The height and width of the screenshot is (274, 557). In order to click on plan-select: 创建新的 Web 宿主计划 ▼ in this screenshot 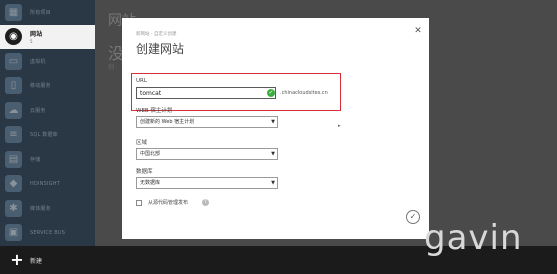, I will do `click(207, 122)`.